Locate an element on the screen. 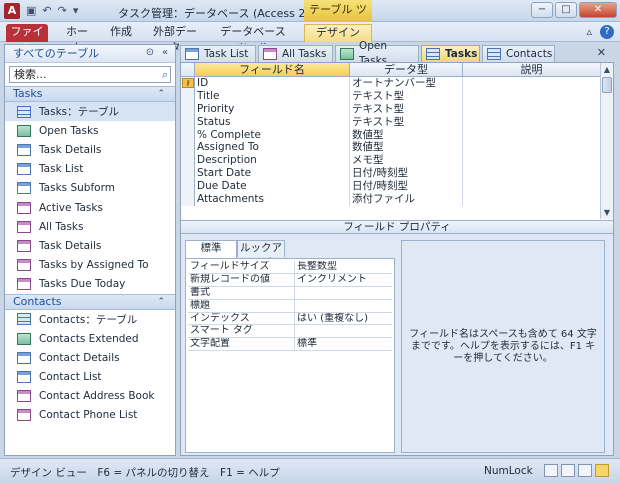 The width and height of the screenshot is (620, 483). data-type-cell: 数値型 is located at coordinates (406, 135).